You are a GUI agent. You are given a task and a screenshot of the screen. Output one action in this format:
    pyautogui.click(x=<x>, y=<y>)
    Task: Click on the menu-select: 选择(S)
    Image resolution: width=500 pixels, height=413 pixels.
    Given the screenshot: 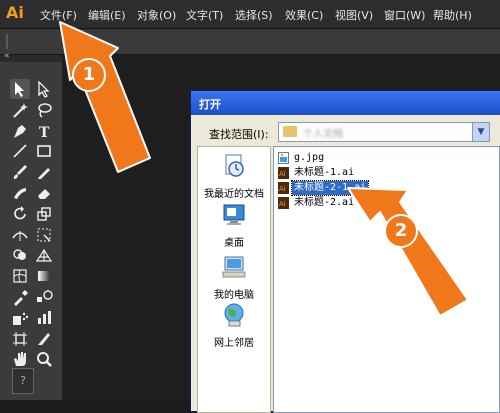 What is the action you would take?
    pyautogui.click(x=254, y=15)
    